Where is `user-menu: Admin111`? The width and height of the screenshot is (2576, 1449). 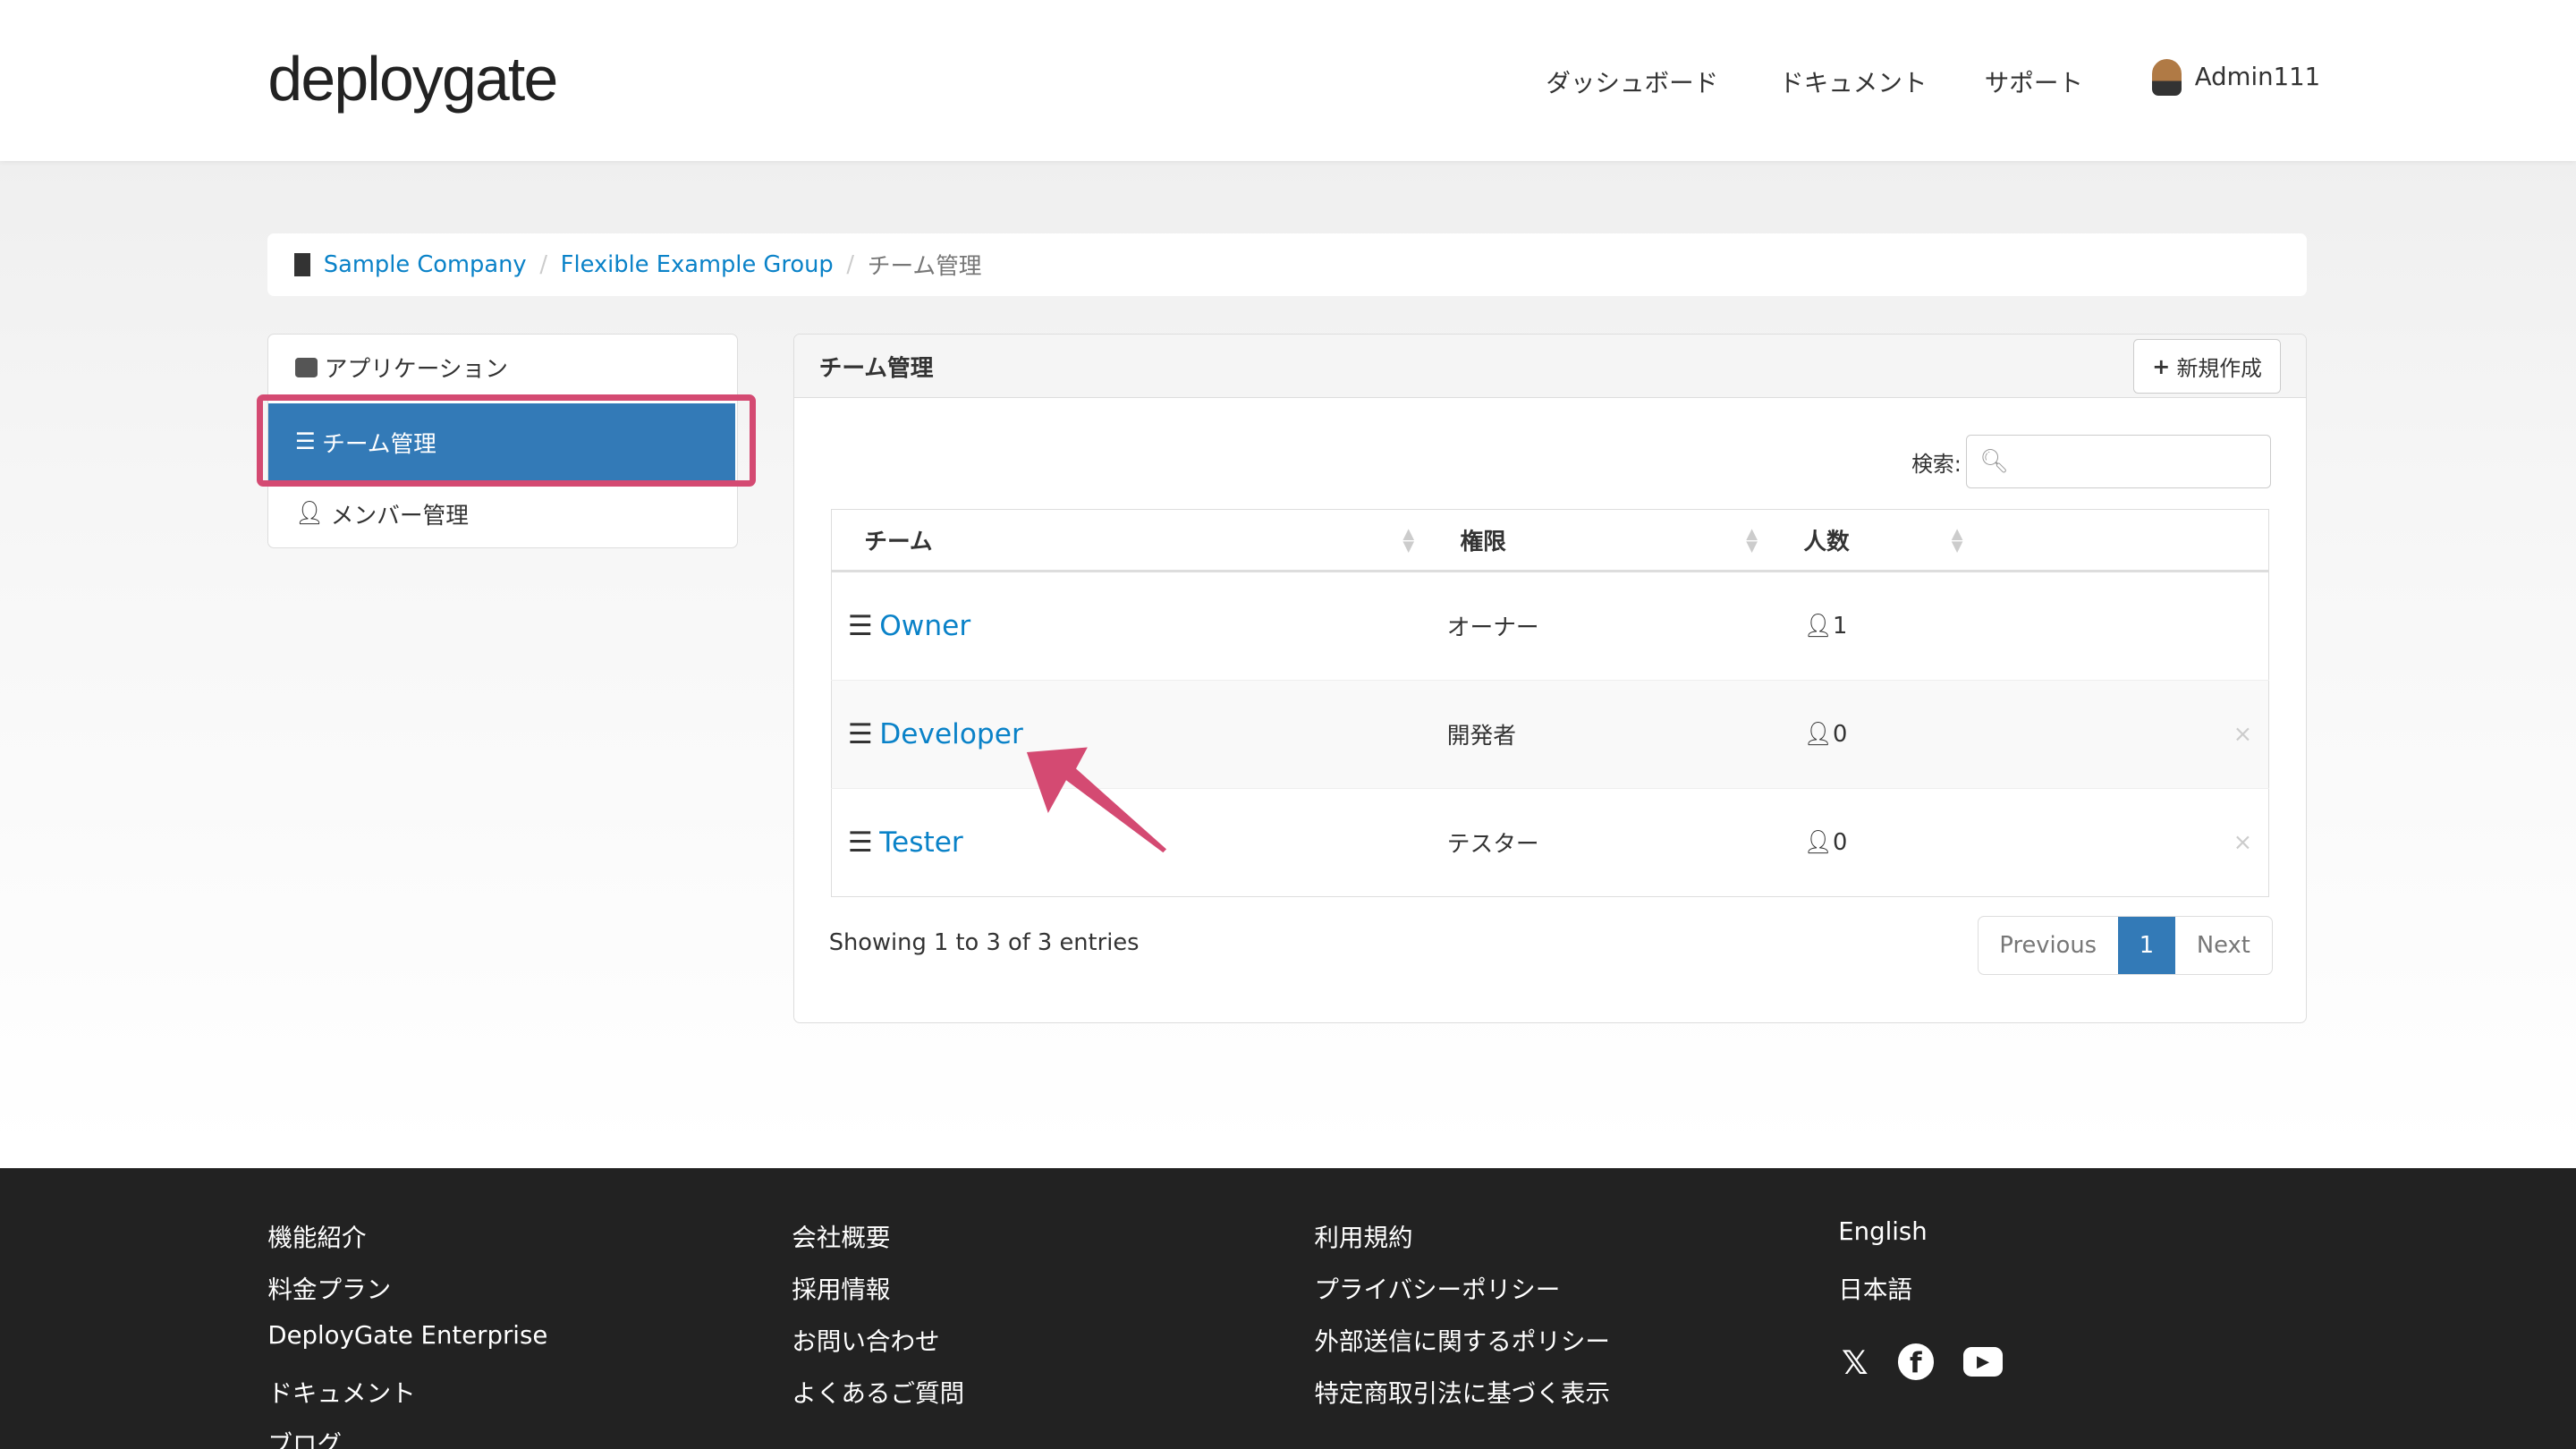 user-menu: Admin111 is located at coordinates (2236, 77).